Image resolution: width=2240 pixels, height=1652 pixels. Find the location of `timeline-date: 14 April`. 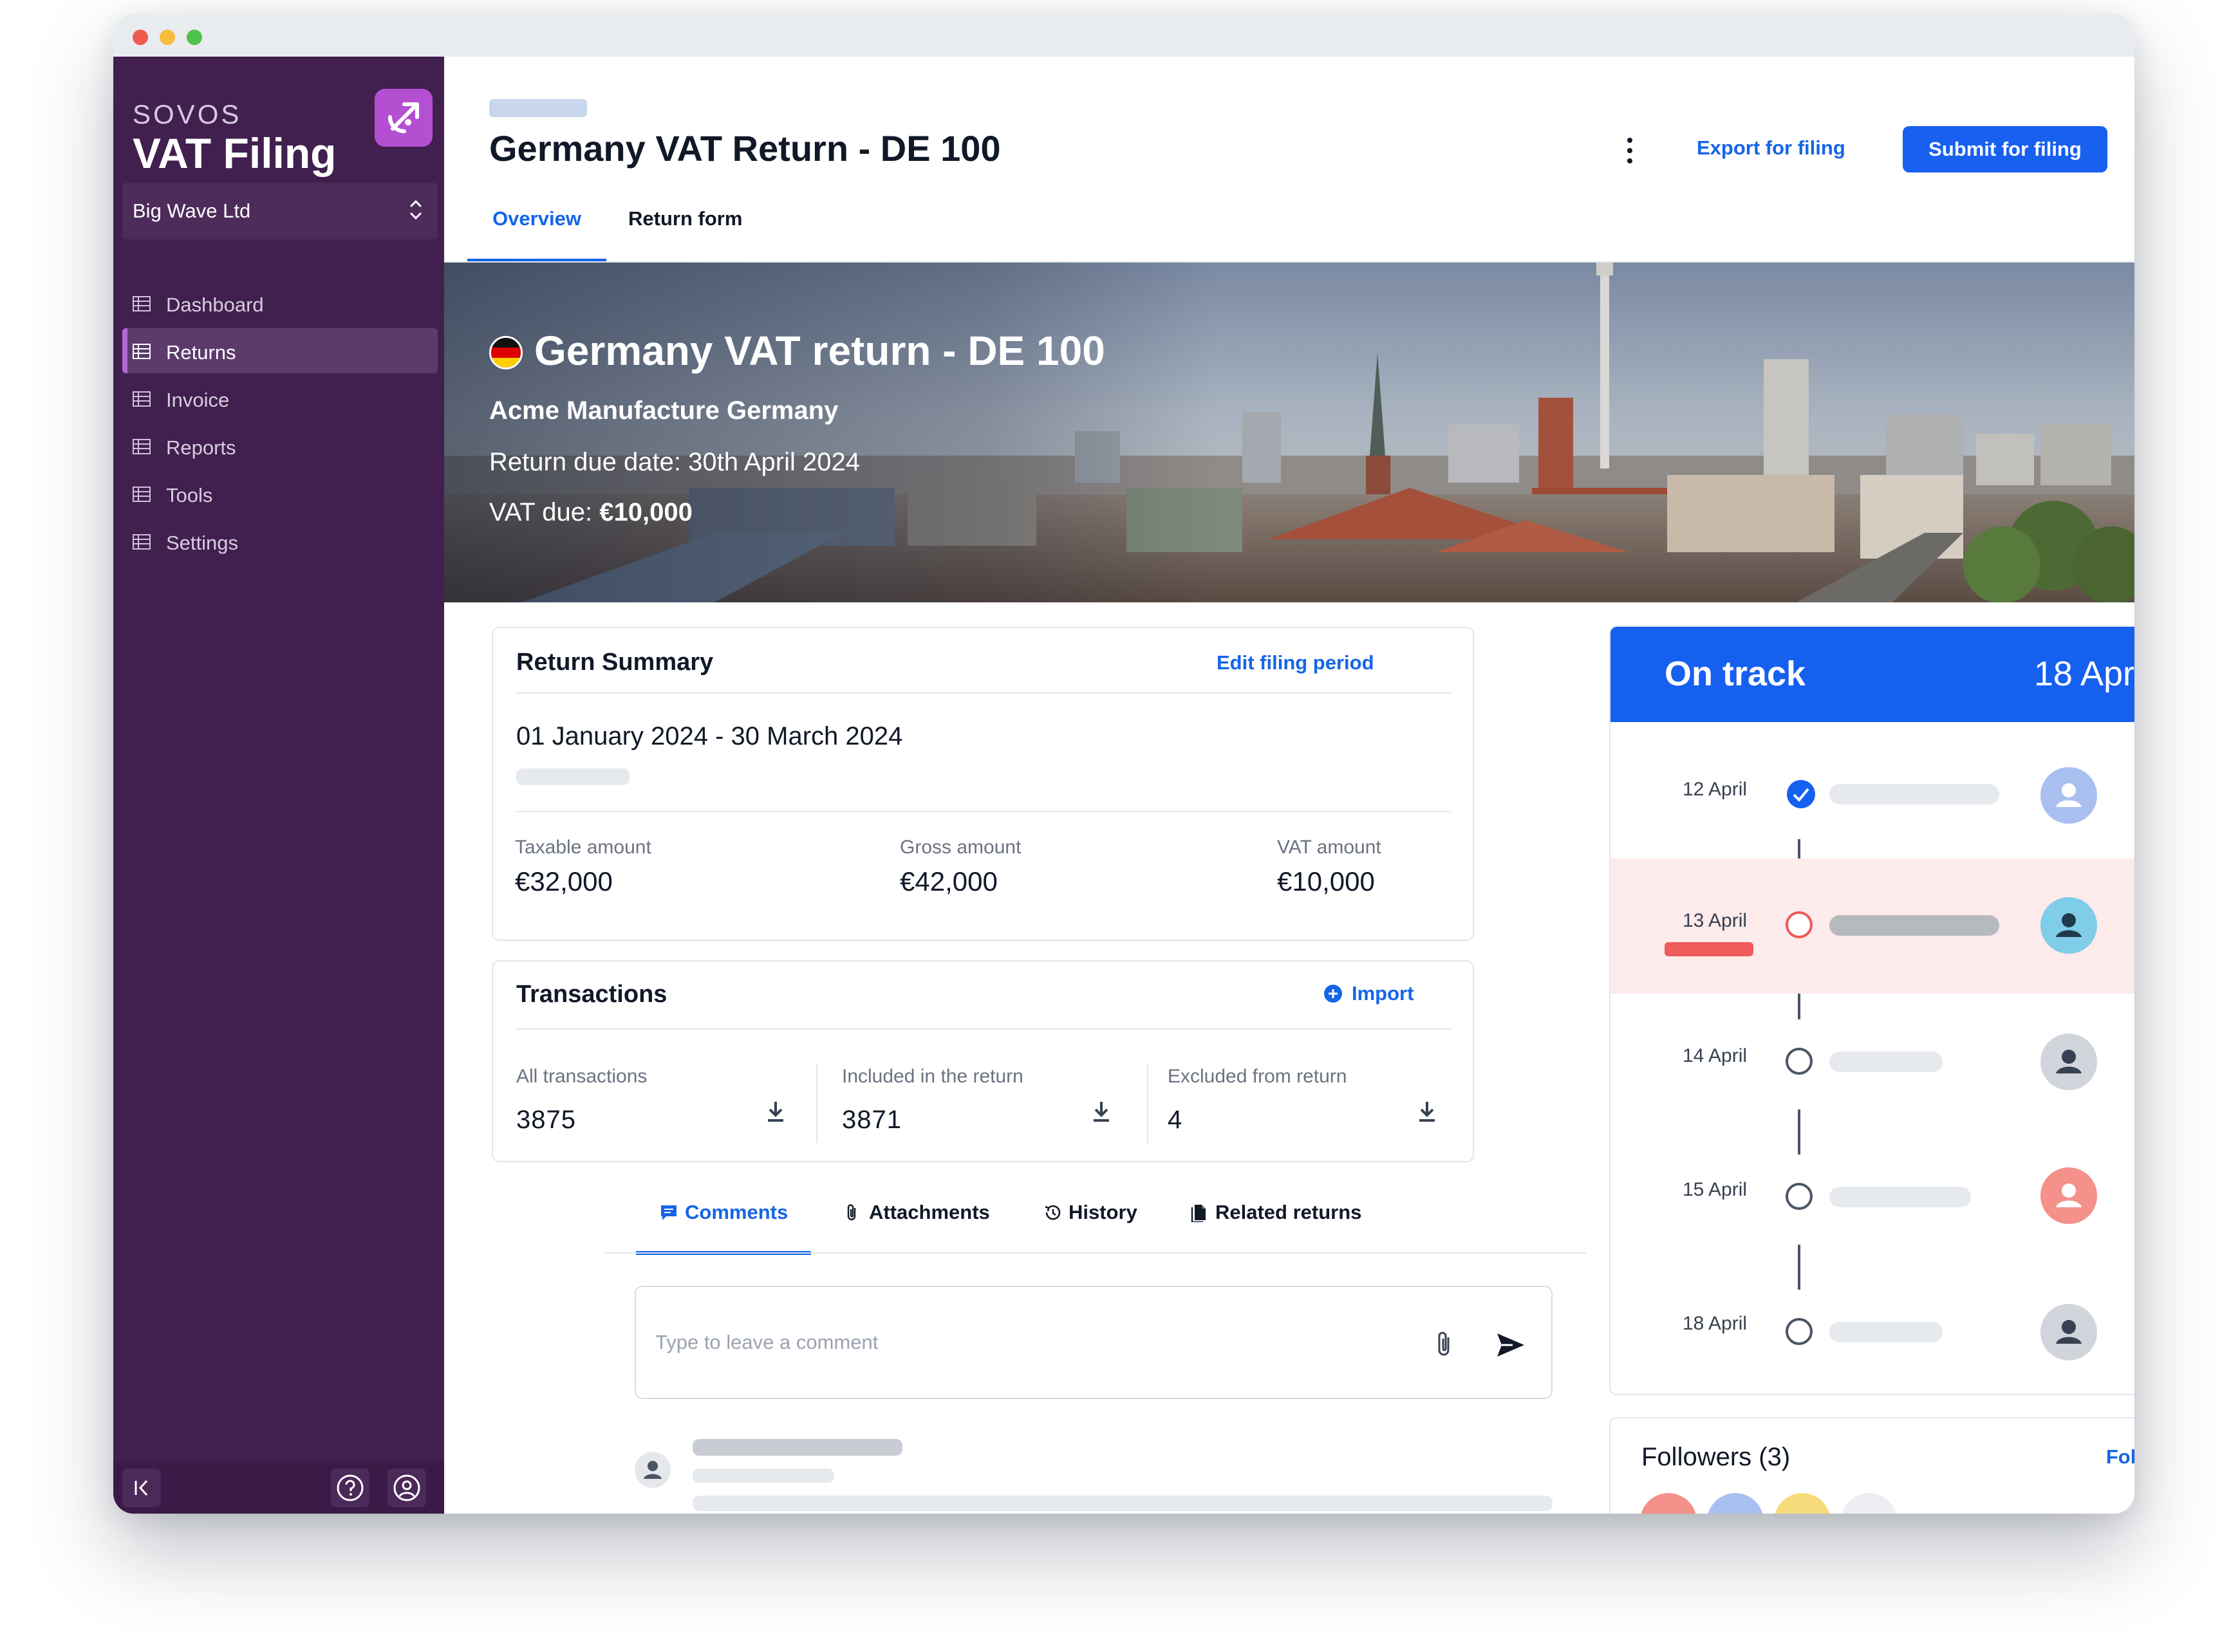

timeline-date: 14 April is located at coordinates (1715, 1055).